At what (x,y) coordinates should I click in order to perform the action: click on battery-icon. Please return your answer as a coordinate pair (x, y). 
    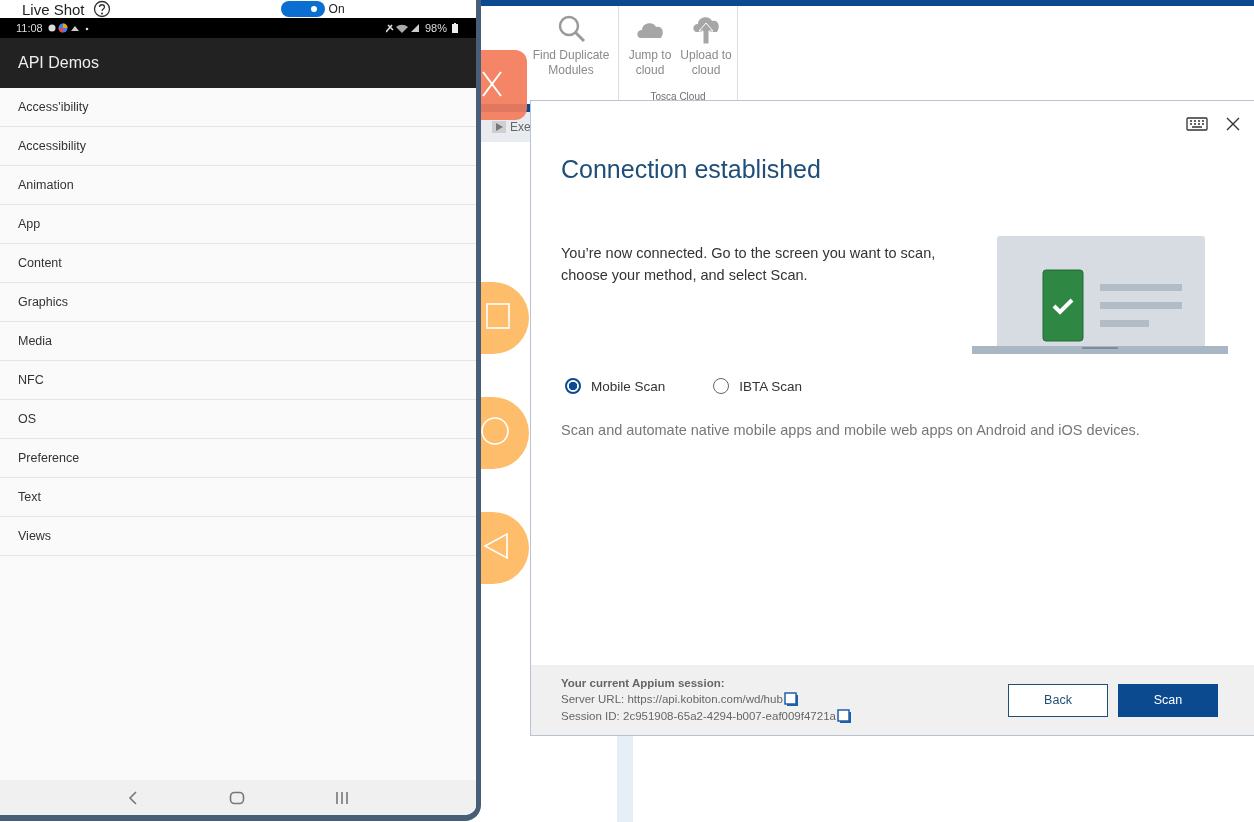
    Looking at the image, I should click on (455, 28).